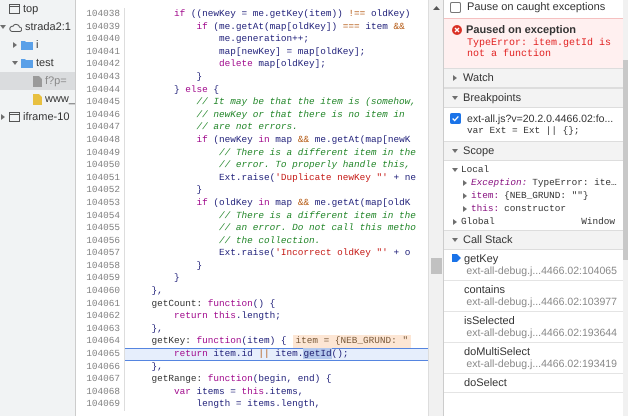 The image size is (628, 416). I want to click on scope-variable: this: constructor, so click(537, 208).